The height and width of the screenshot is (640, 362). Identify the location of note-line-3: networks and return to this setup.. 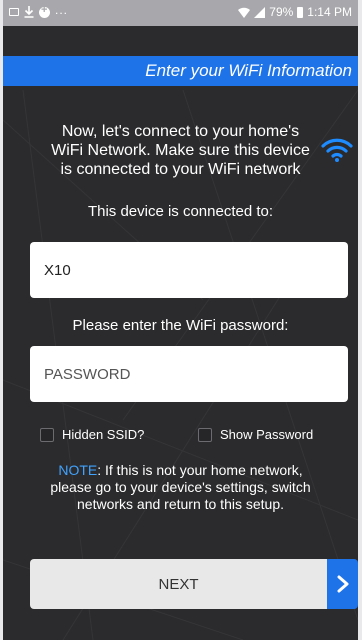
(180, 504).